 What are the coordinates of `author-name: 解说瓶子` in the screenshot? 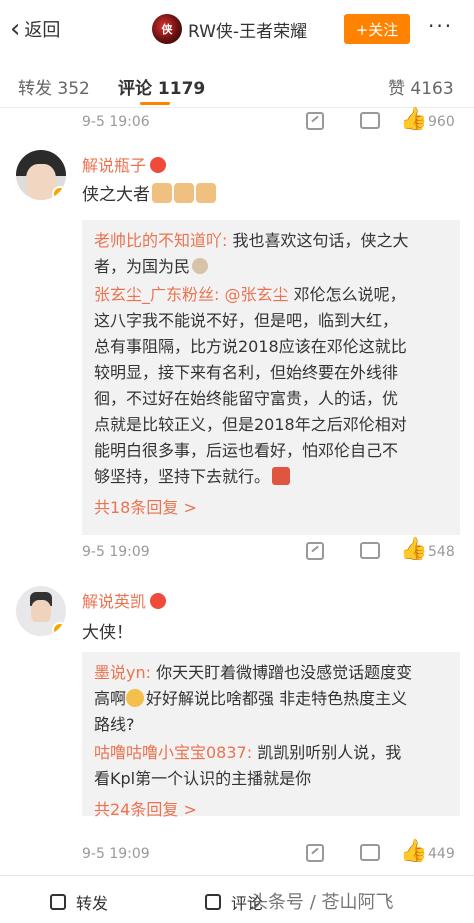 It's located at (114, 165).